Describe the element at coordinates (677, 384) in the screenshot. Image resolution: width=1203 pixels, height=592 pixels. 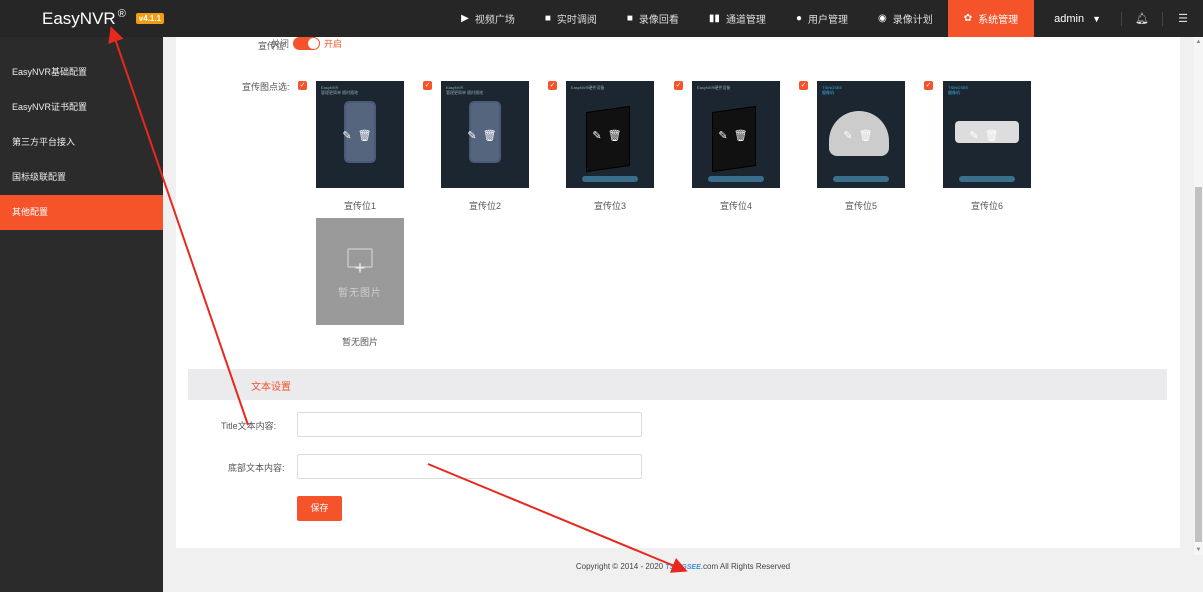
I see `text-settings-header: 文本设置` at that location.